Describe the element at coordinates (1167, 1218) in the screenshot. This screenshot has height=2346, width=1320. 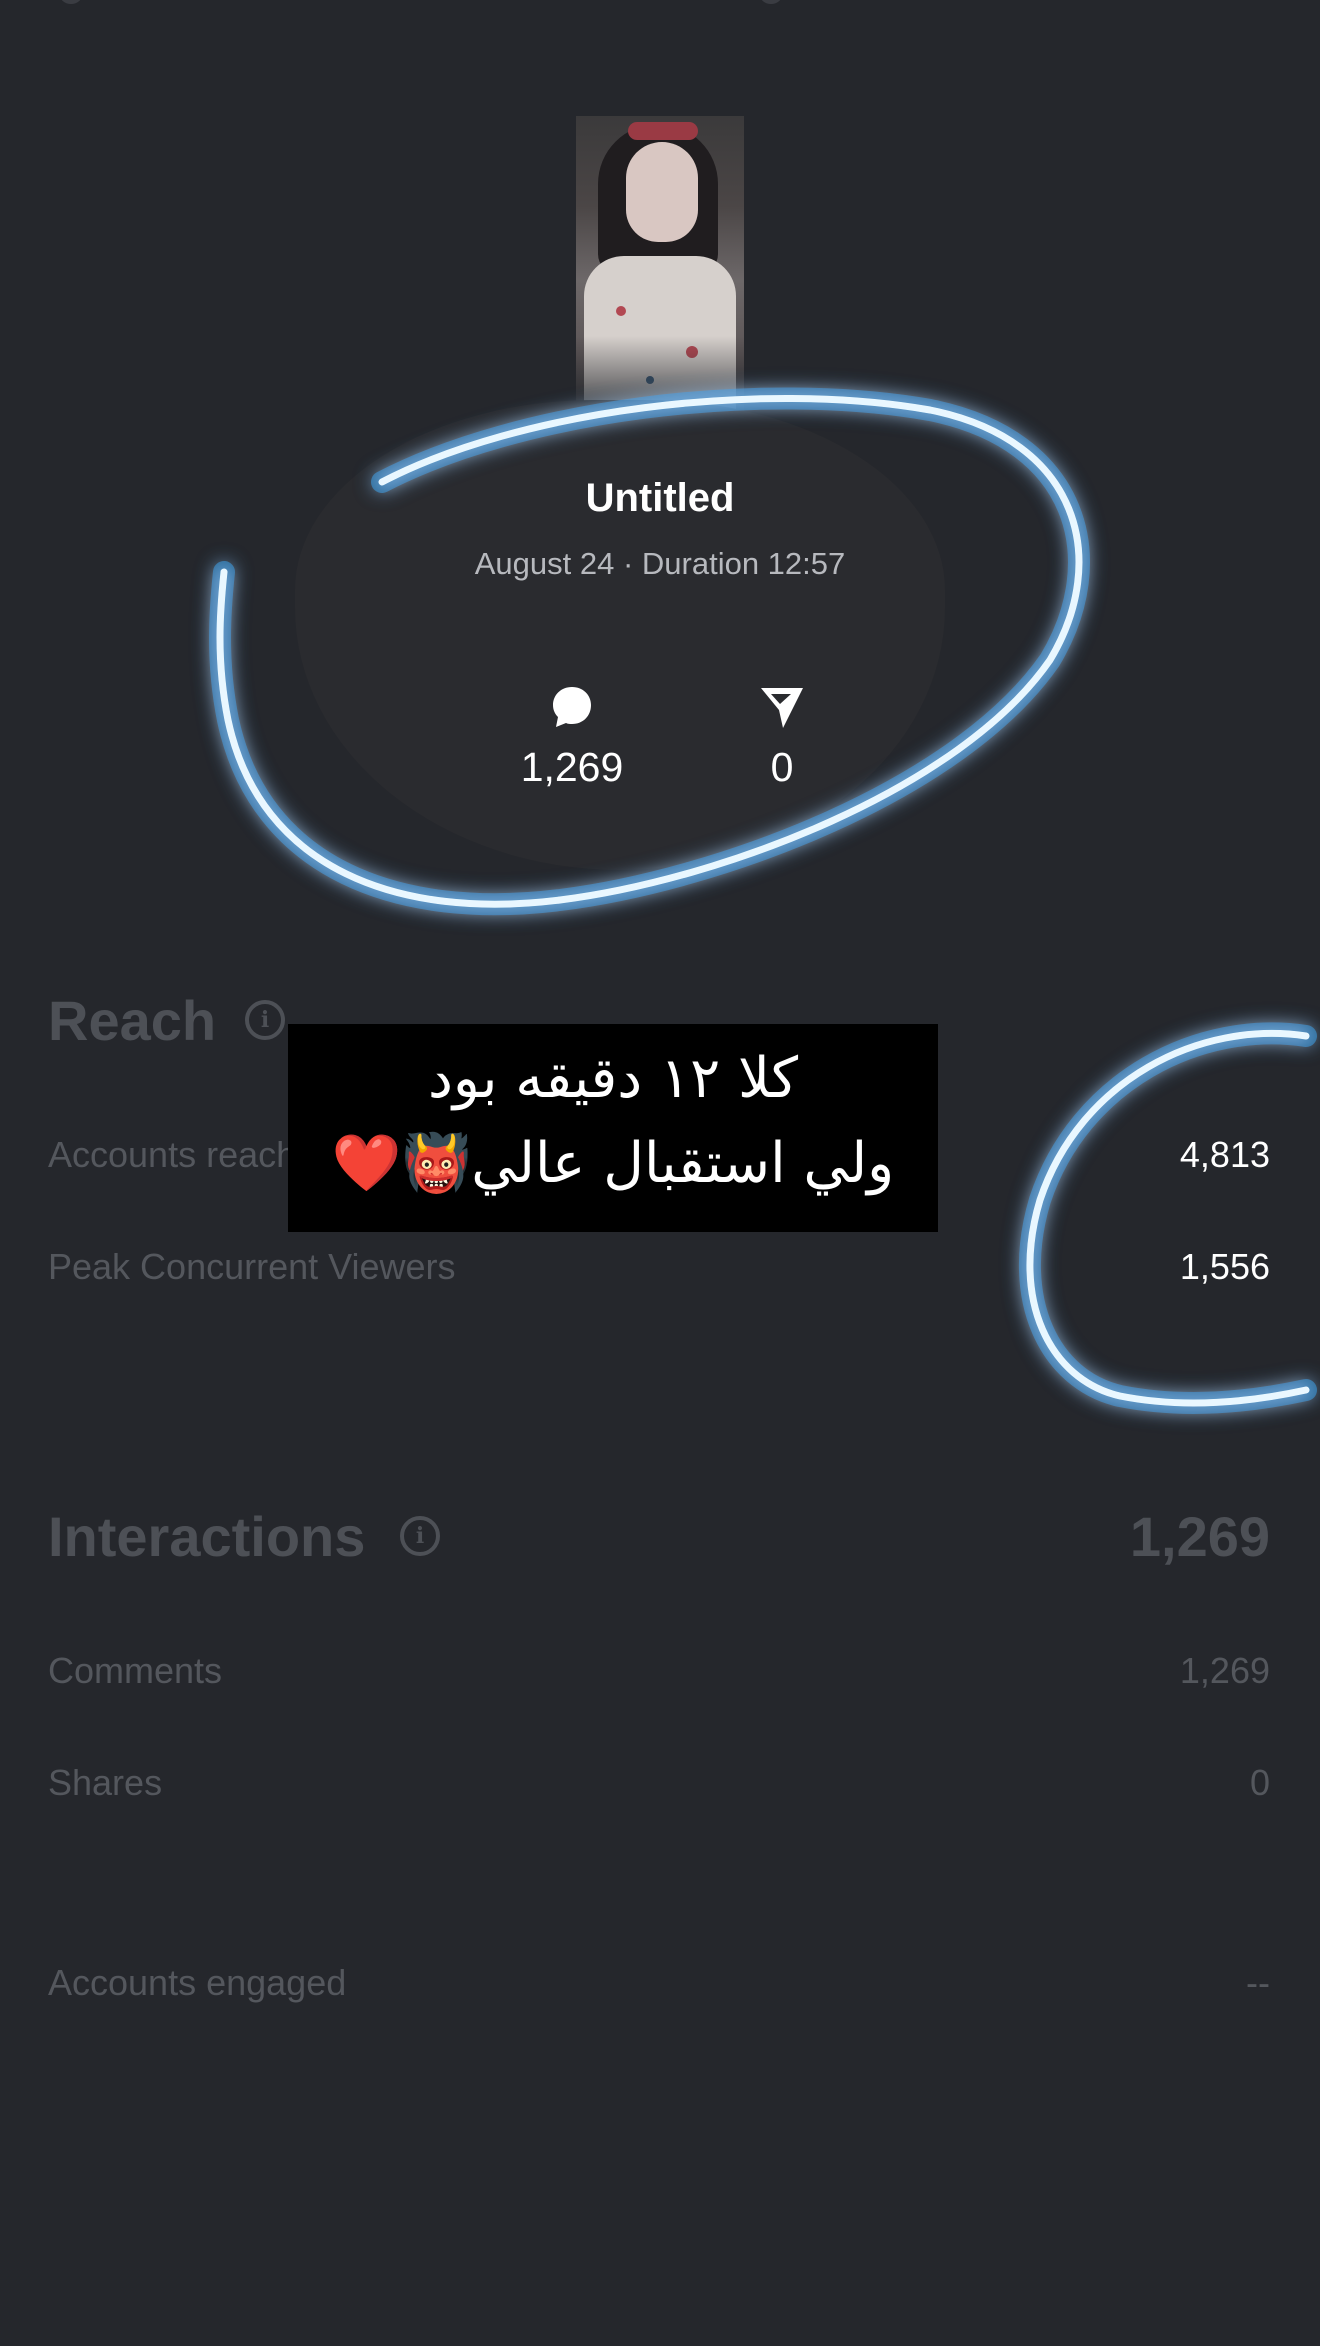
I see `arc-highlight` at that location.